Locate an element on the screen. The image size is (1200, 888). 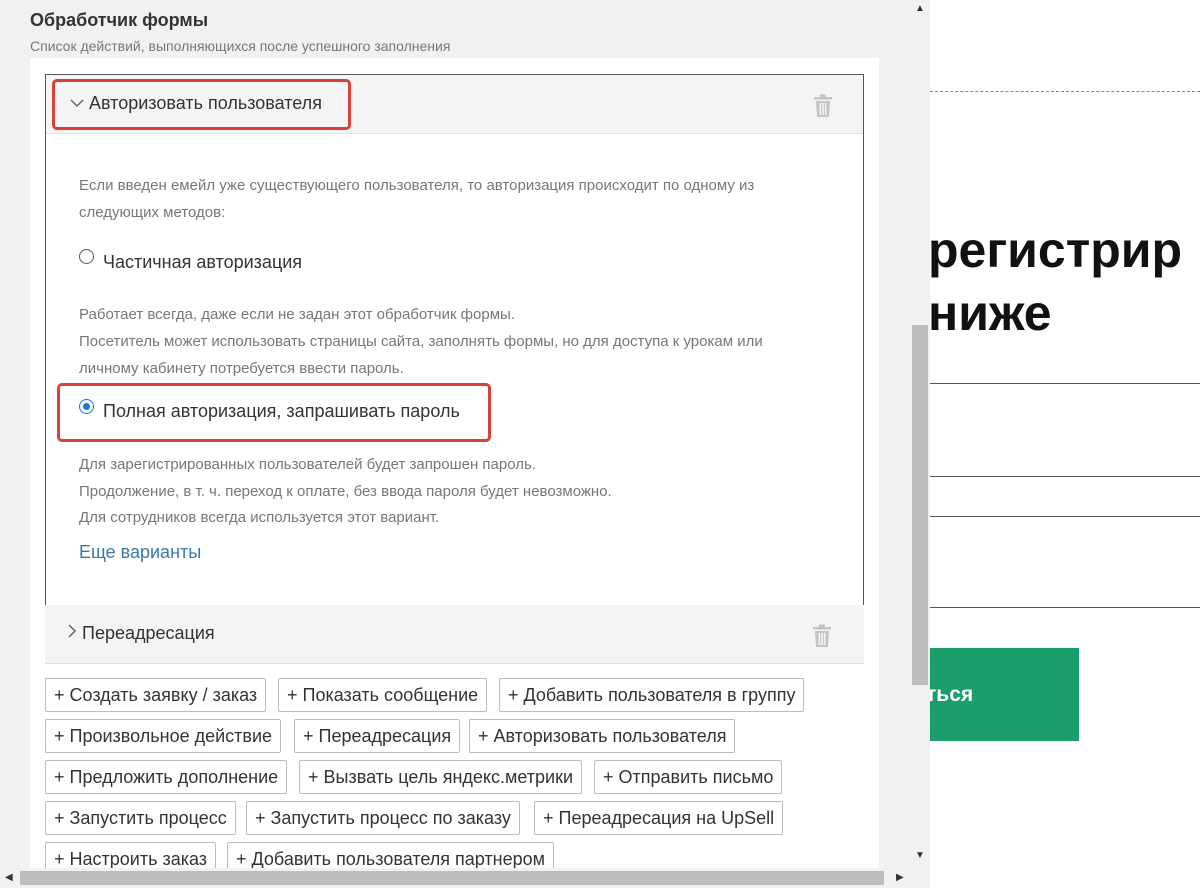
scroll-down-icon: ▼ is located at coordinates (920, 855).